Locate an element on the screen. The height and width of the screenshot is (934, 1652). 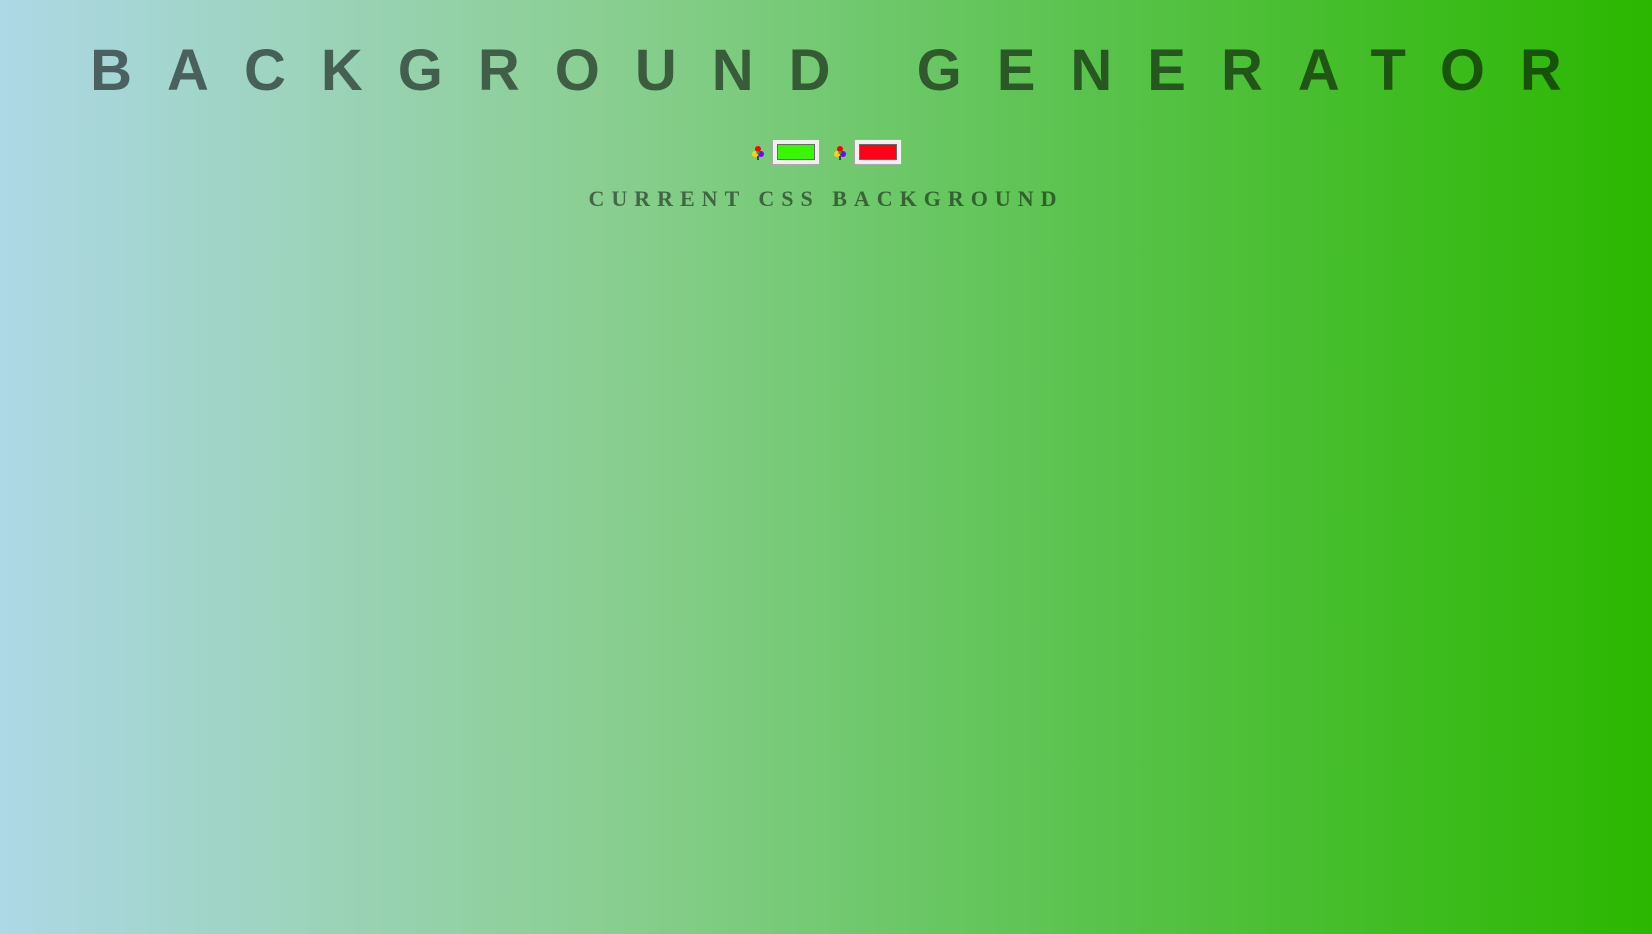
color-input-2-fill is located at coordinates (878, 152).